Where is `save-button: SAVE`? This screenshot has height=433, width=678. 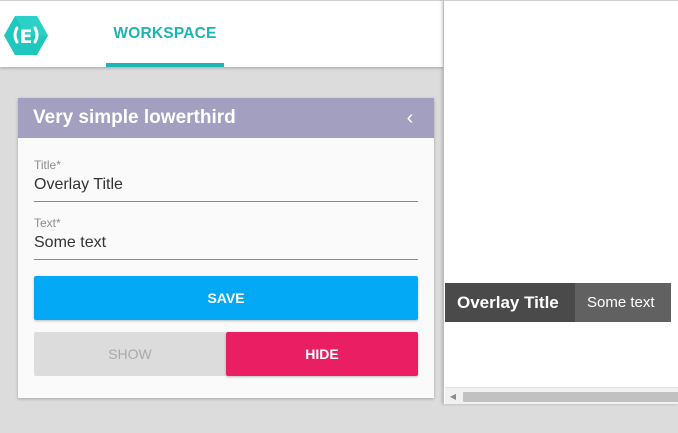
save-button: SAVE is located at coordinates (226, 298).